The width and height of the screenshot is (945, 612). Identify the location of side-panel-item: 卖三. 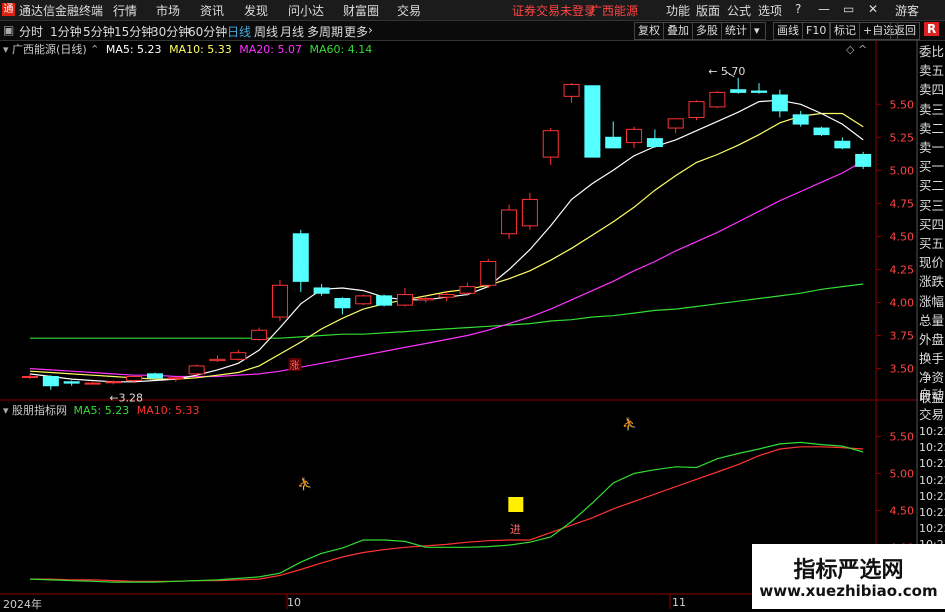
(931, 109).